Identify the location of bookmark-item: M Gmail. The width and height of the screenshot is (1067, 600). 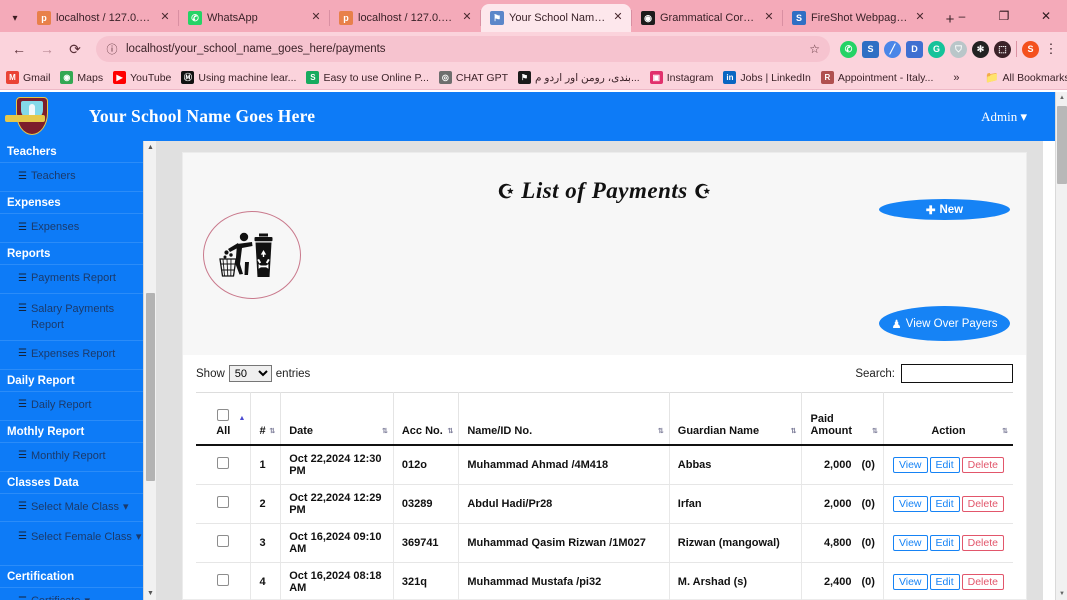
(28, 77).